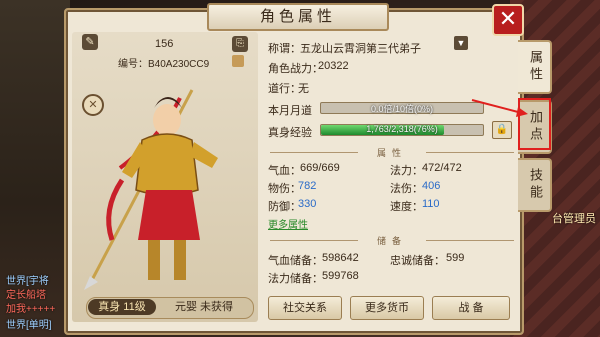  Describe the element at coordinates (30, 307) in the screenshot. I see `chat-line: 加我+++++` at that location.